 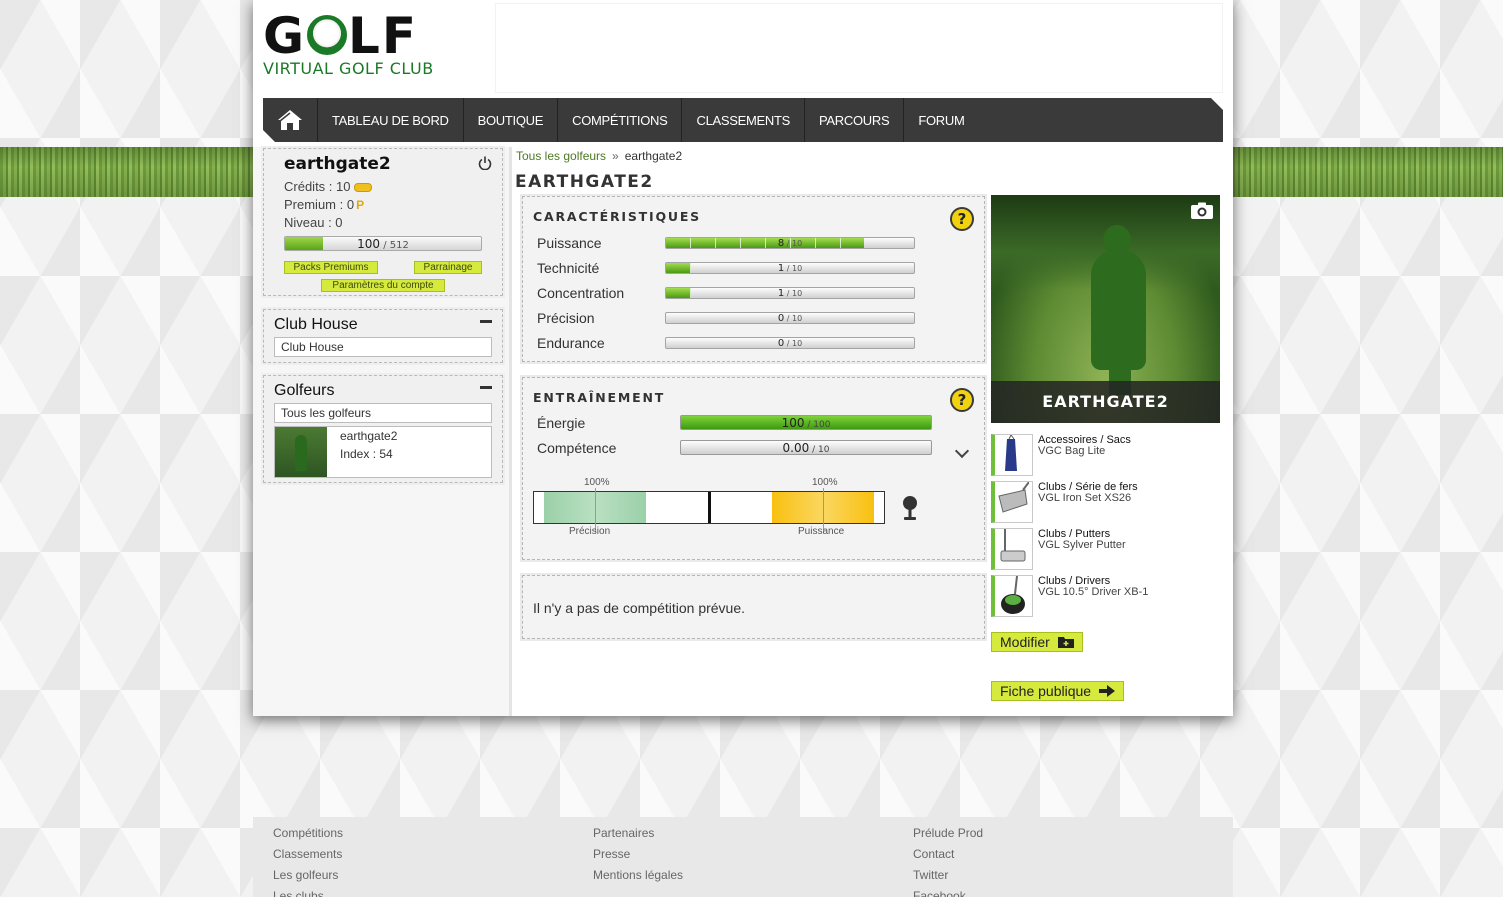 I want to click on power-icon, so click(x=485, y=163).